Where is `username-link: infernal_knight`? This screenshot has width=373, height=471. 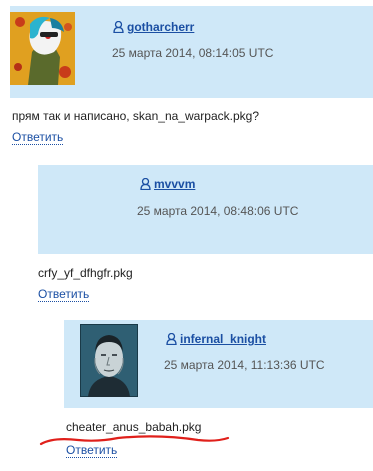
username-link: infernal_knight is located at coordinates (216, 339).